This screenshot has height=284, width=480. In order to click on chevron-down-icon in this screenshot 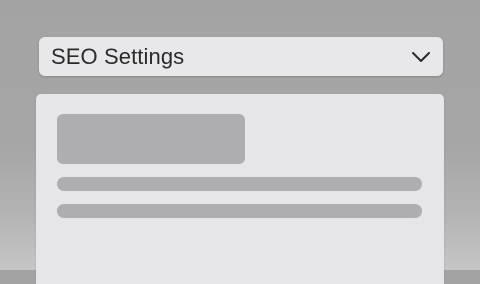, I will do `click(421, 57)`.